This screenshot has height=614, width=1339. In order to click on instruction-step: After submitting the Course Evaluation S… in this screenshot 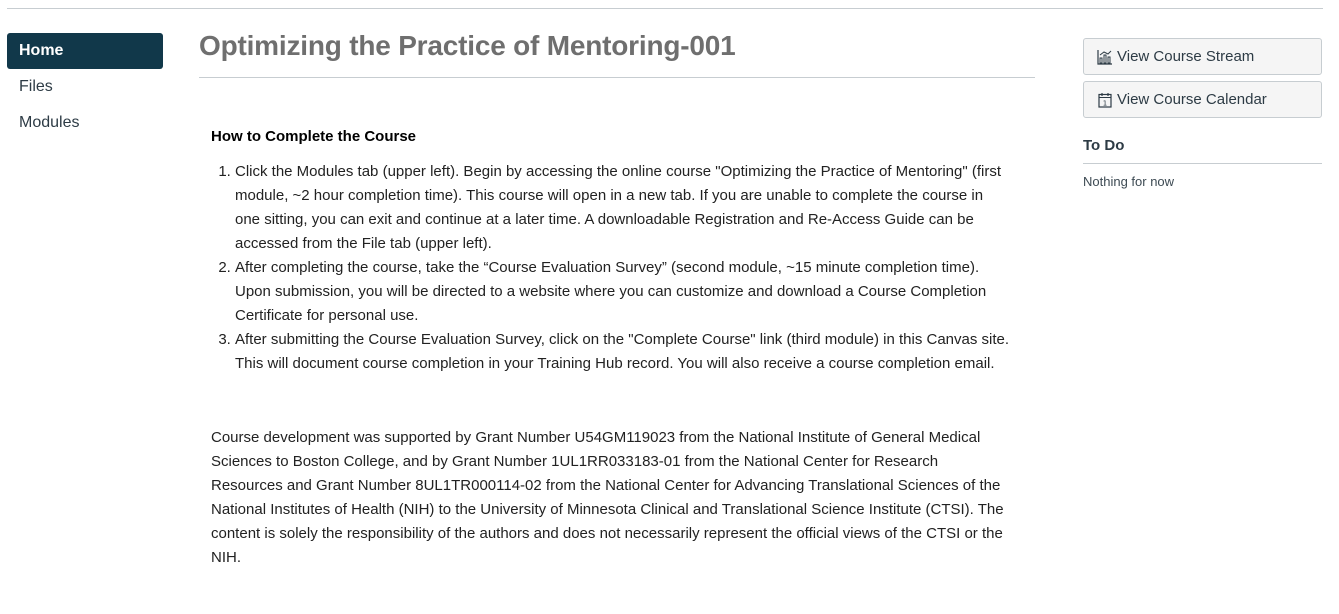, I will do `click(623, 352)`.